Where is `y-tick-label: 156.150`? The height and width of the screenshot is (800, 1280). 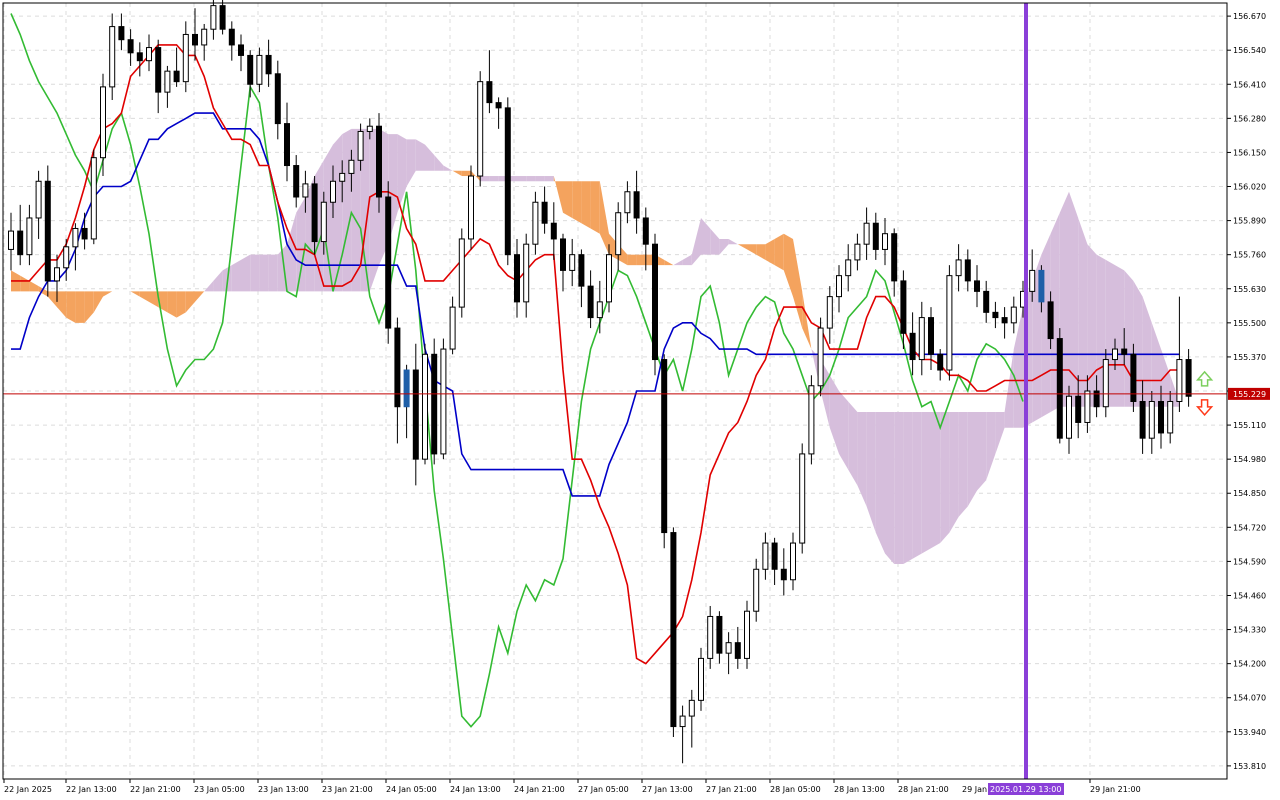 y-tick-label: 156.150 is located at coordinates (1249, 152).